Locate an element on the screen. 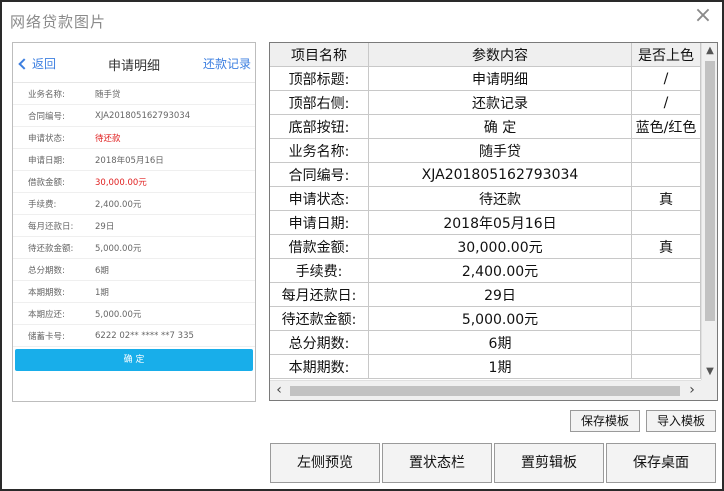 The image size is (724, 491). table-cell-param-content: XJA201805162793034 is located at coordinates (500, 174).